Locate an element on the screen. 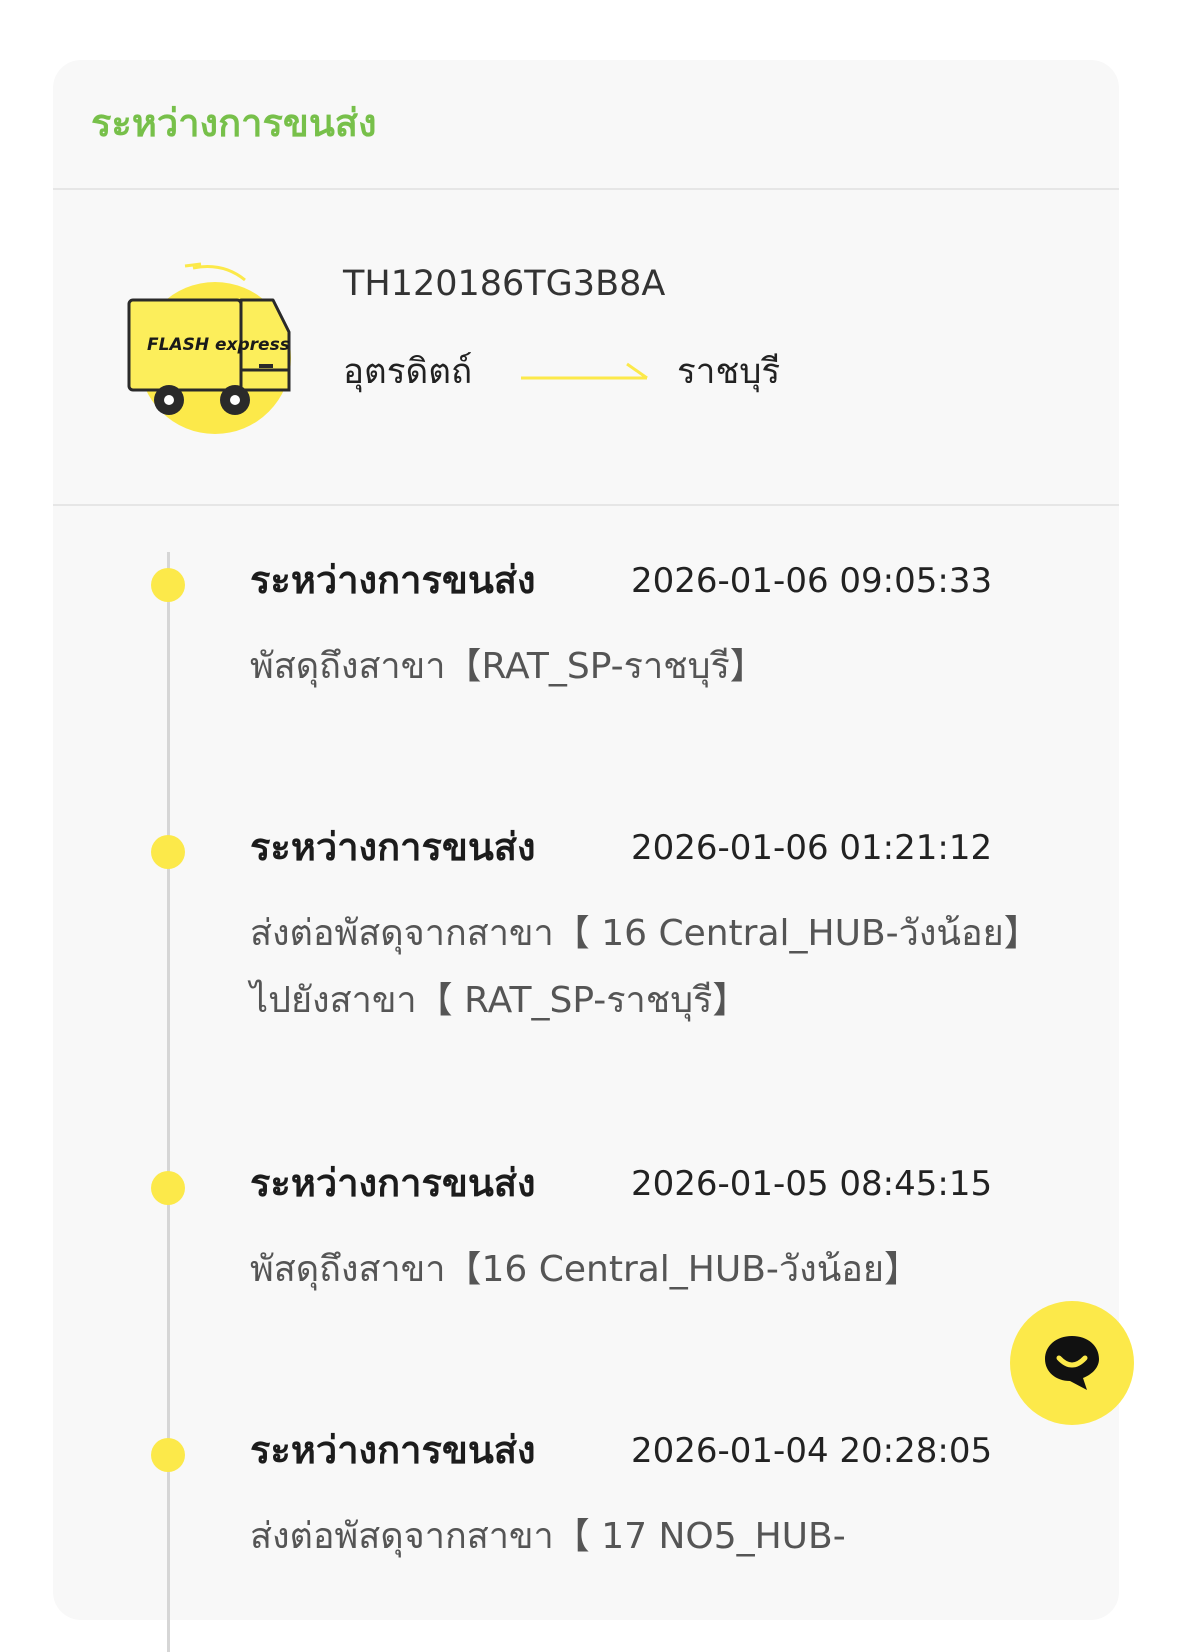 The height and width of the screenshot is (1652, 1179). event-description: พัสดุถึงสาขา【16 Central_HUB-วังน้อย】 is located at coordinates (585, 1269).